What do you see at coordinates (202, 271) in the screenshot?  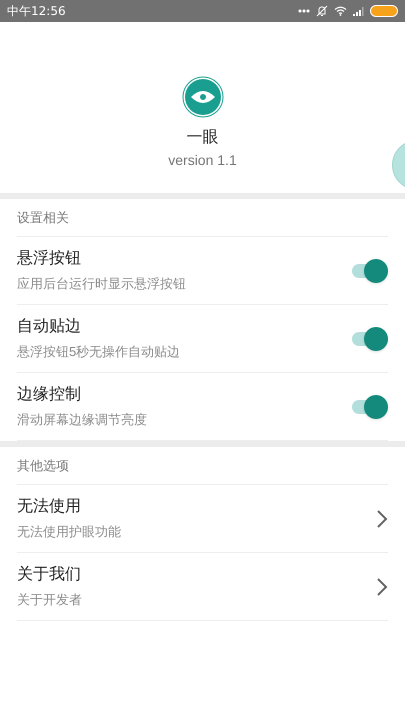 I see `settings-row: 悬浮按钮 应用后台运行时显示悬浮按钮` at bounding box center [202, 271].